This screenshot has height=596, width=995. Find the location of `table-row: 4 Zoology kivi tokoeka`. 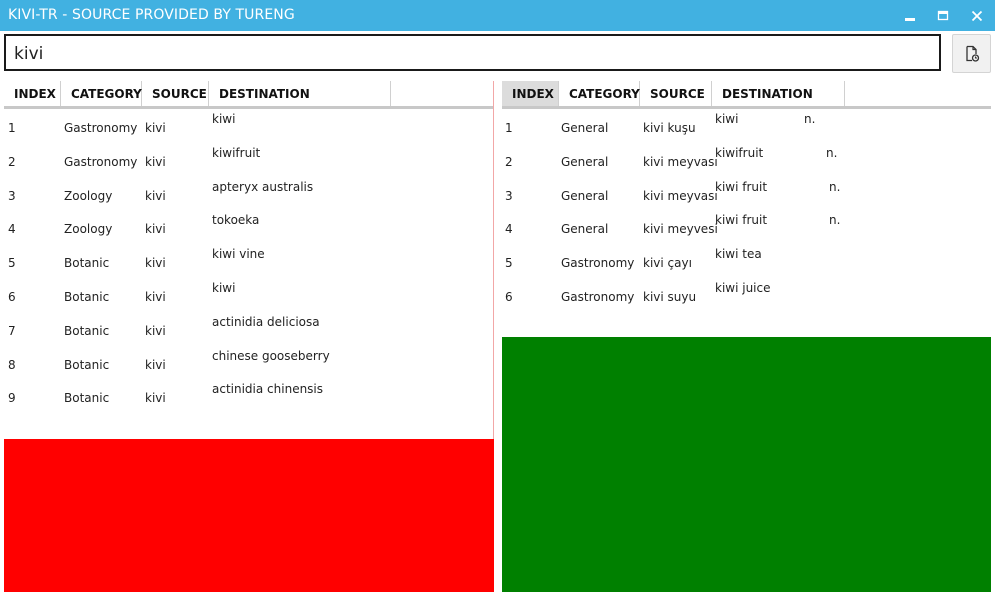

table-row: 4 Zoology kivi tokoeka is located at coordinates (248, 227).